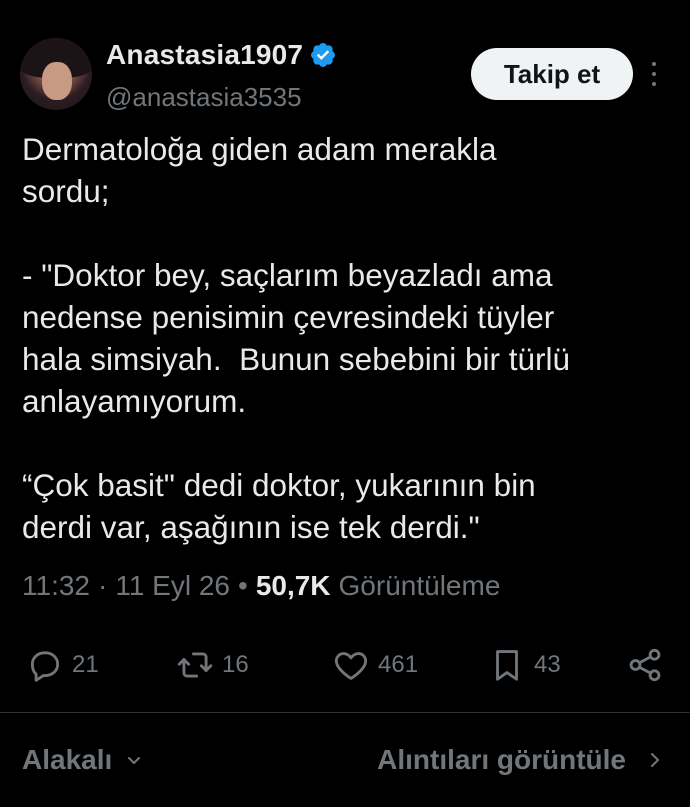 This screenshot has width=690, height=807. What do you see at coordinates (547, 664) in the screenshot?
I see `bookmark-count: 43` at bounding box center [547, 664].